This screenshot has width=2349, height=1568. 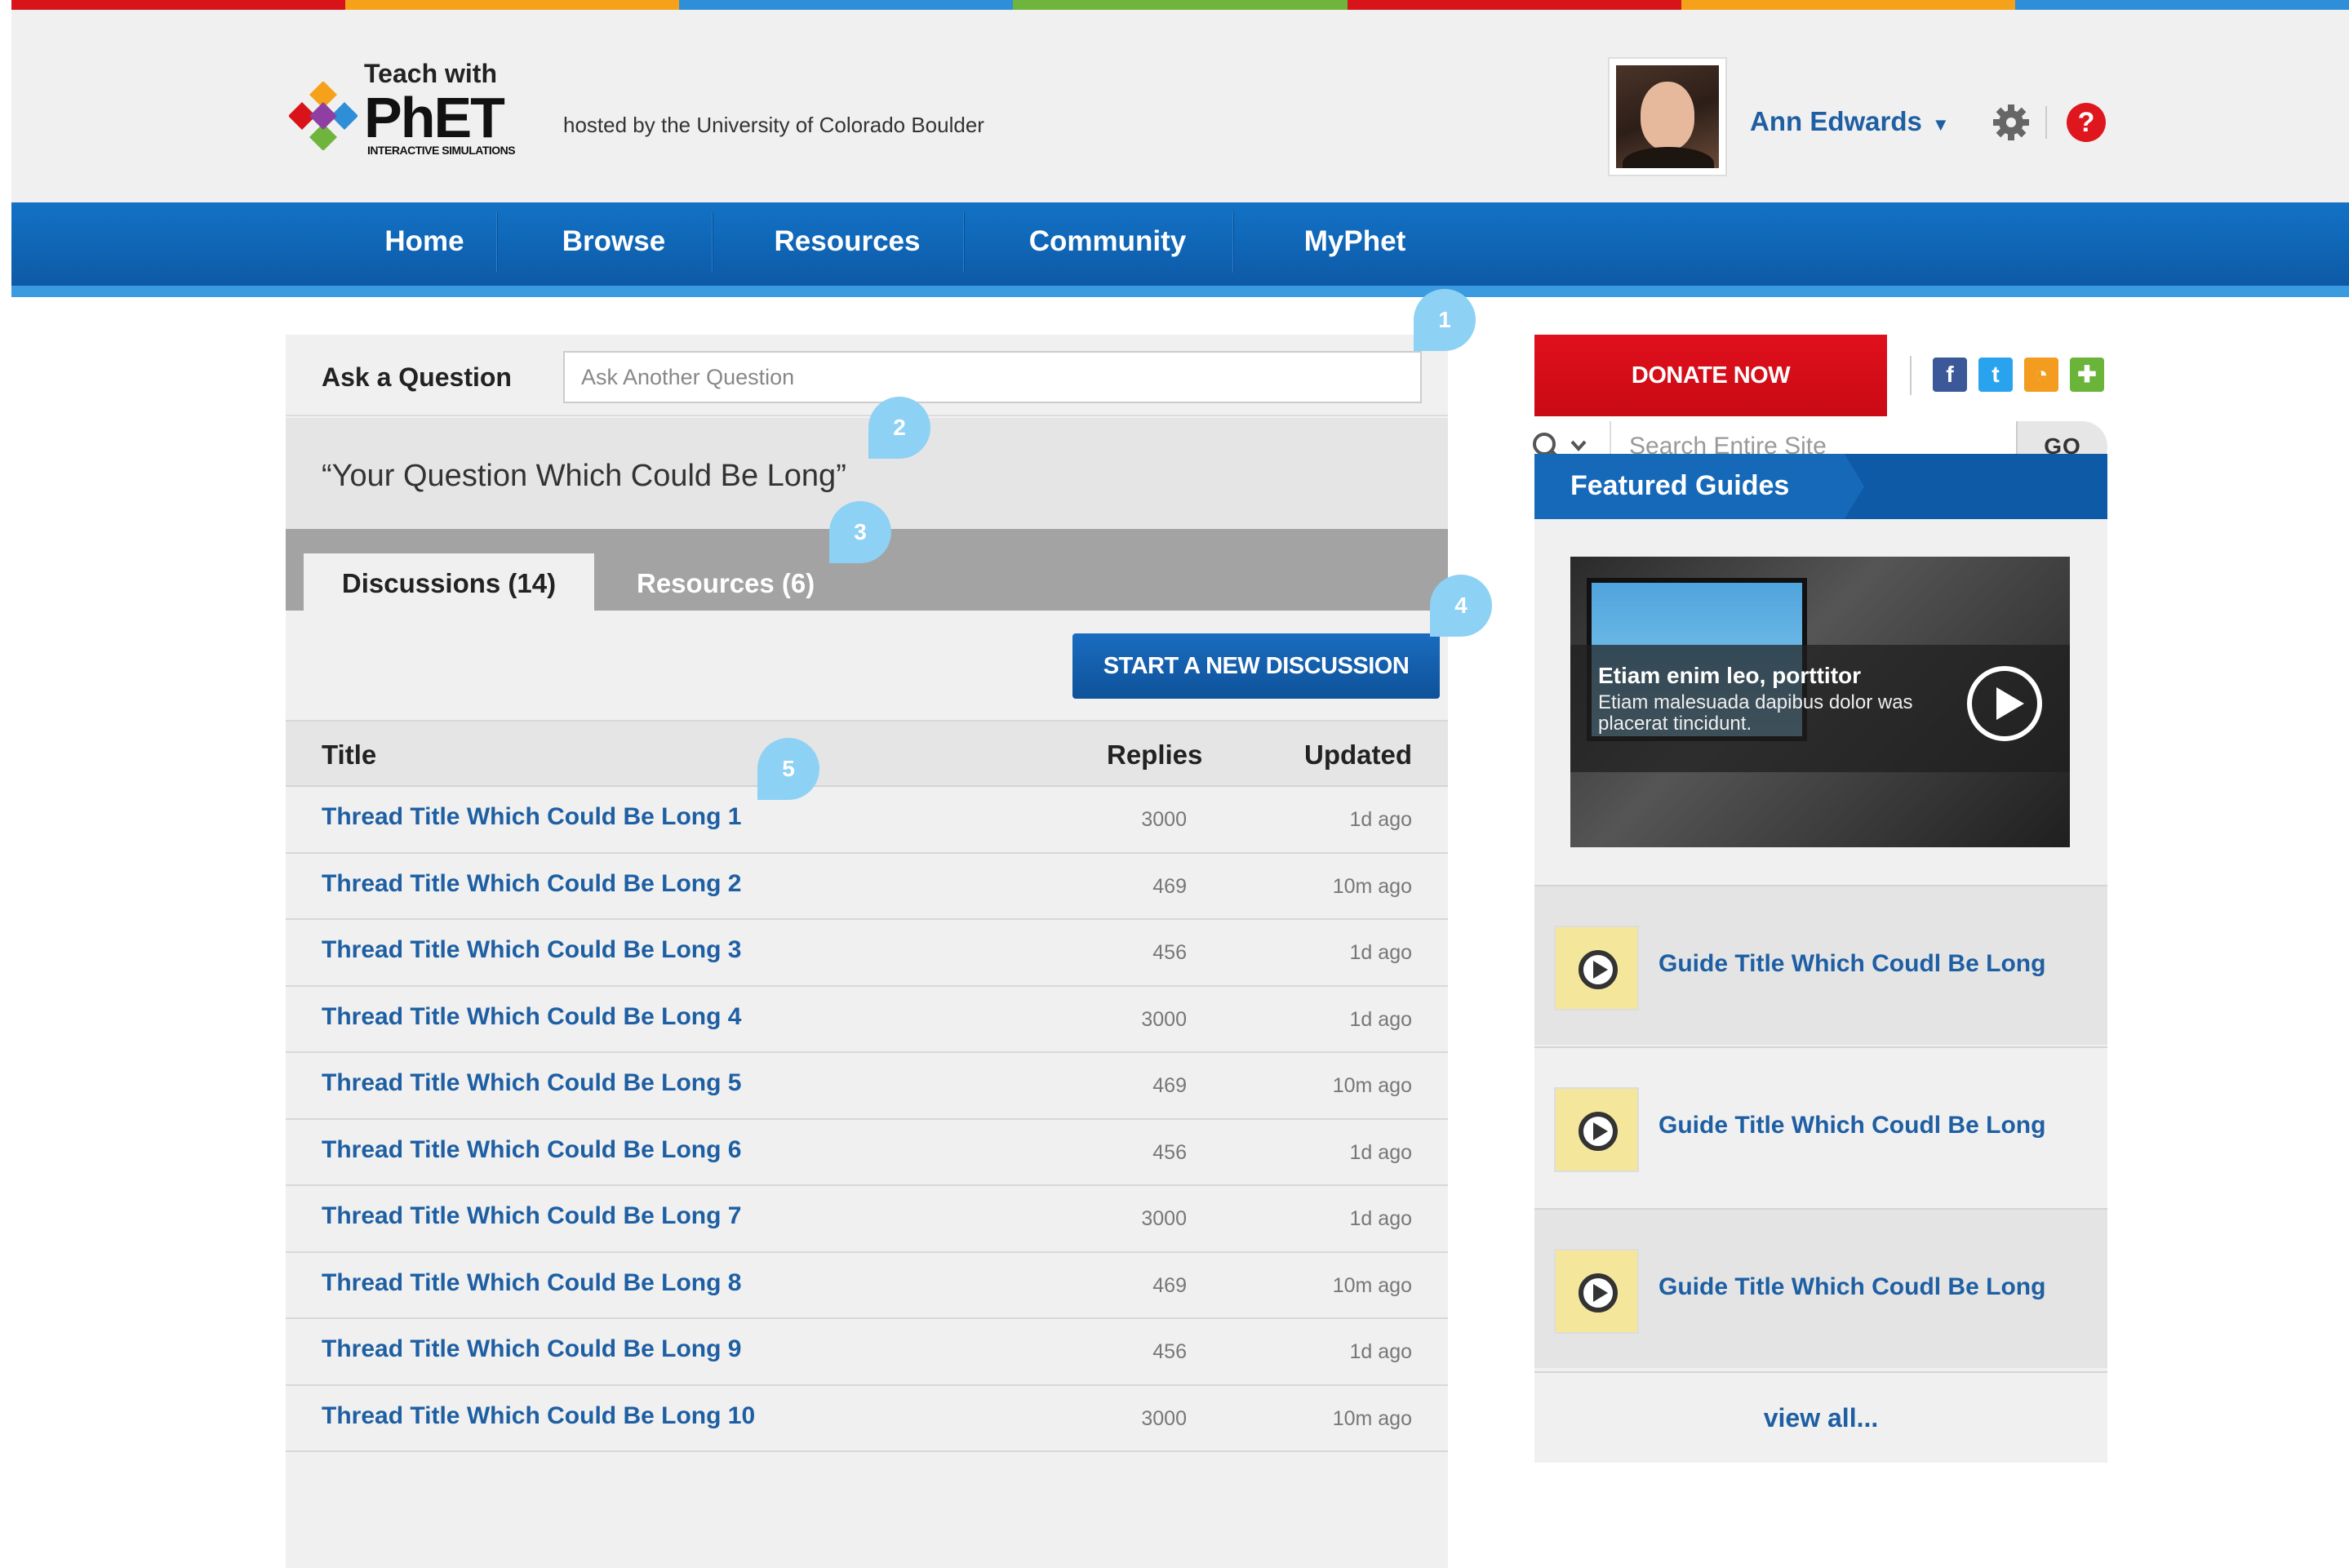 I want to click on nav-home: Home, so click(x=424, y=242).